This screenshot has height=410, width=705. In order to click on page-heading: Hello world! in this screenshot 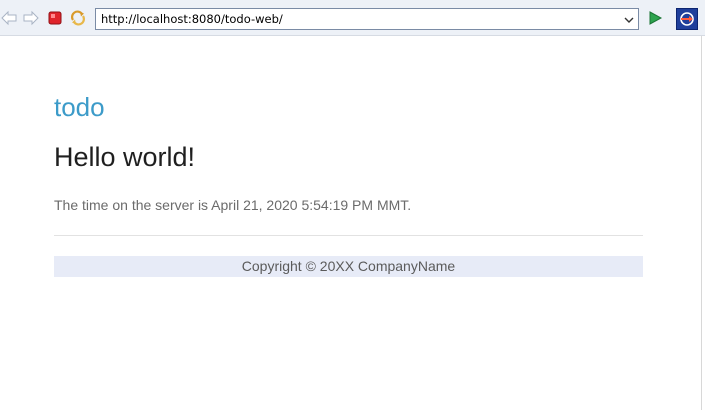, I will do `click(125, 157)`.